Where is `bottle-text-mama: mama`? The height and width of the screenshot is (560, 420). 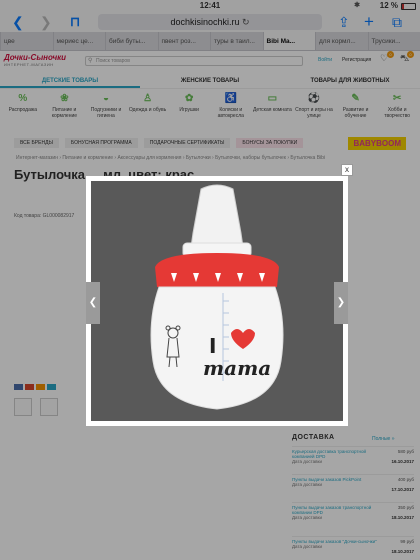
bottle-text-mama: mama is located at coordinates (237, 368).